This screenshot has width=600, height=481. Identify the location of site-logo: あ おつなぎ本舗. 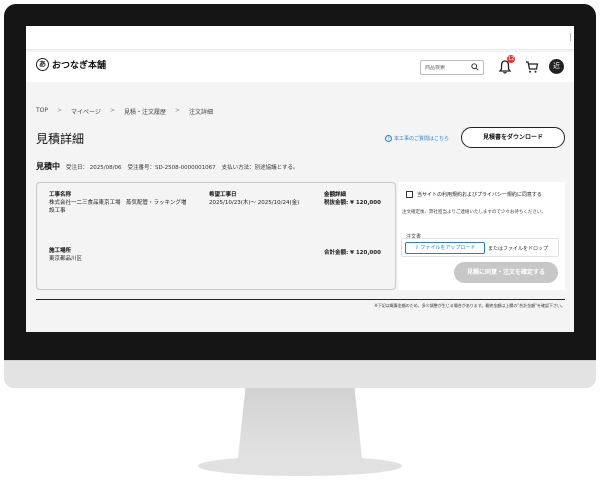
(71, 64).